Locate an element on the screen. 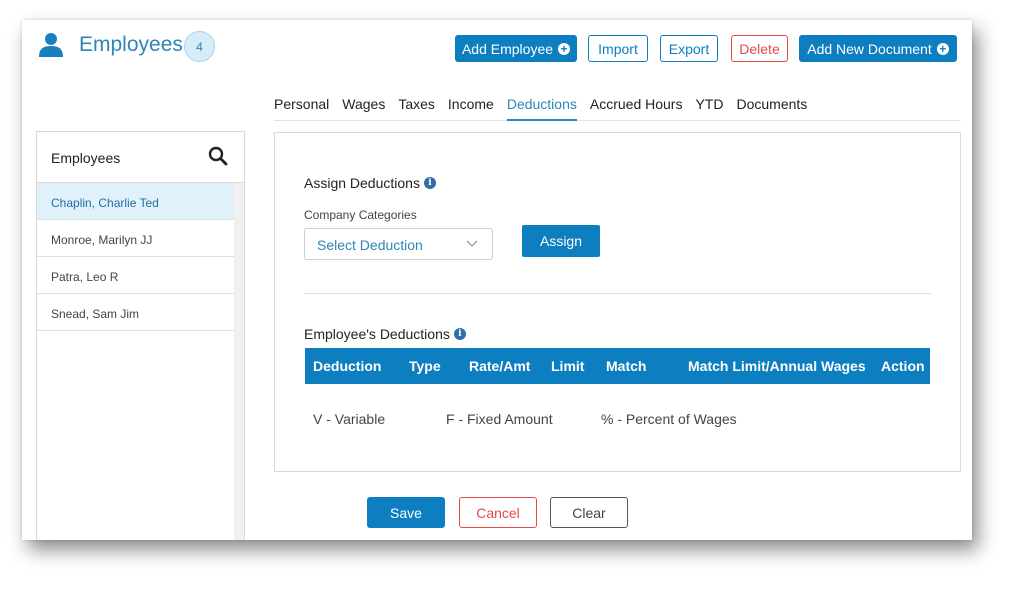 The image size is (1024, 589). assign-button: Assign is located at coordinates (561, 241).